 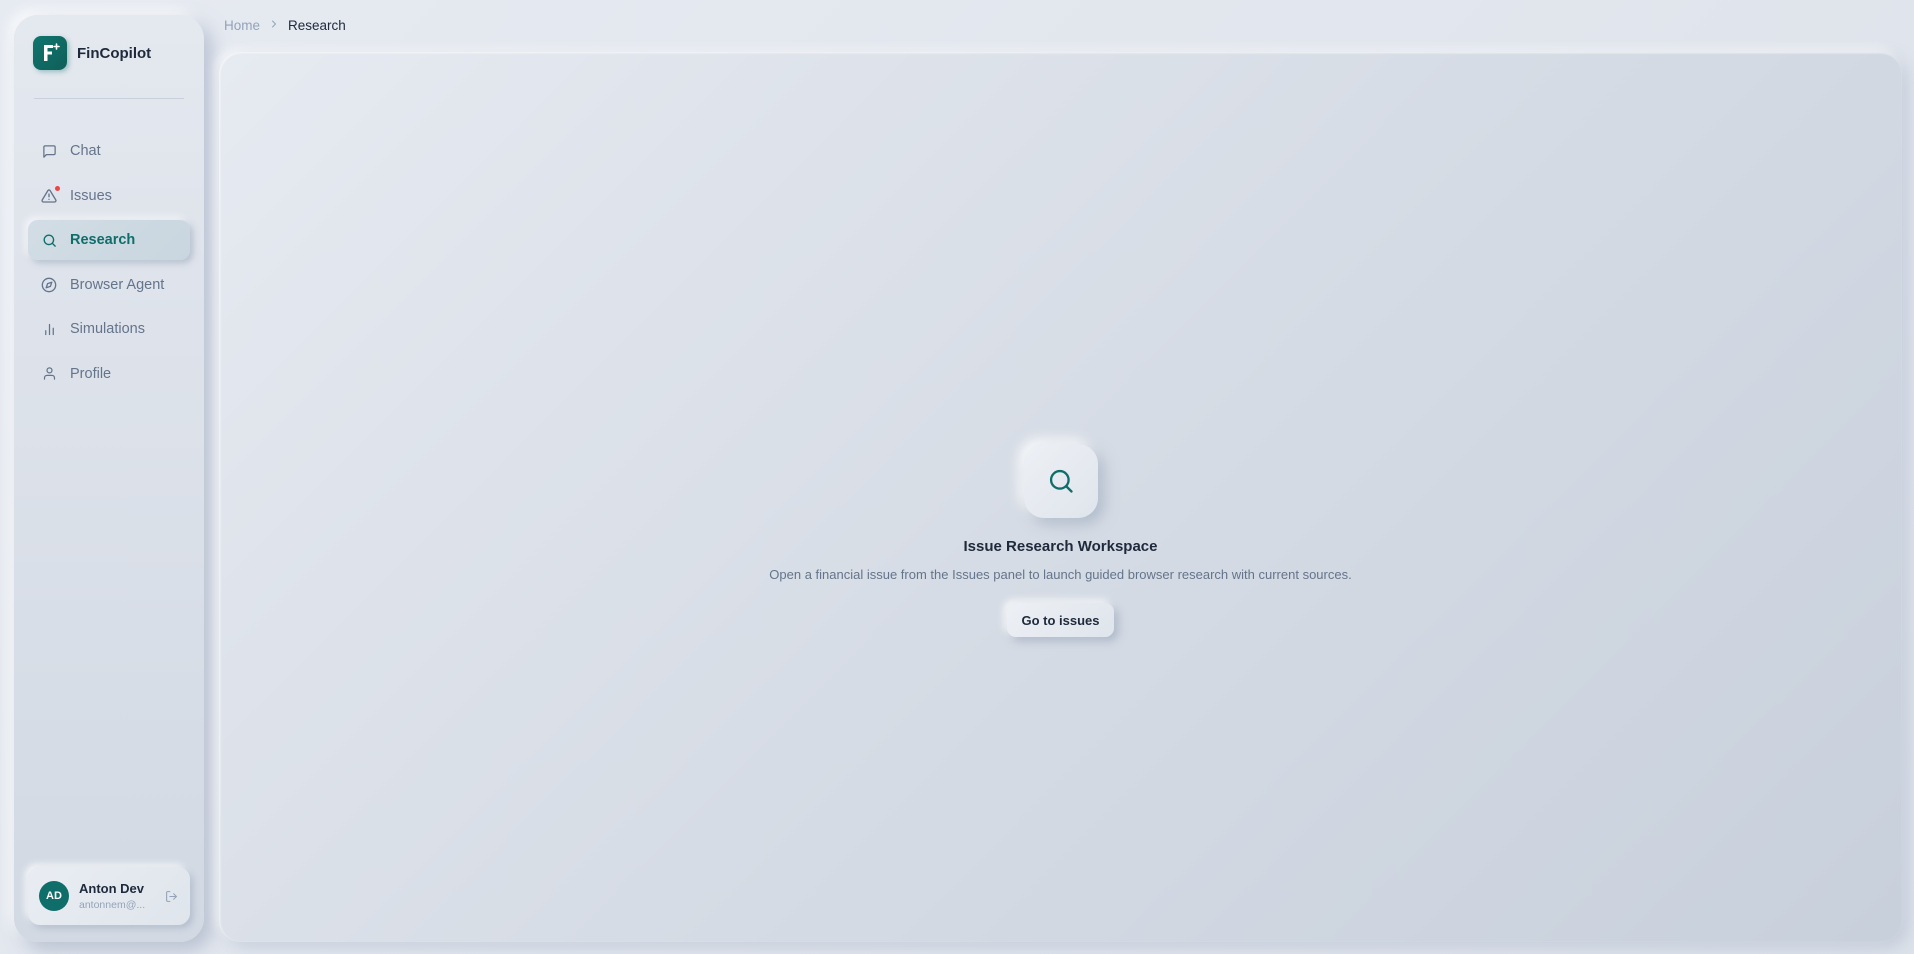 What do you see at coordinates (50, 195) in the screenshot?
I see `alert-triangle-icon` at bounding box center [50, 195].